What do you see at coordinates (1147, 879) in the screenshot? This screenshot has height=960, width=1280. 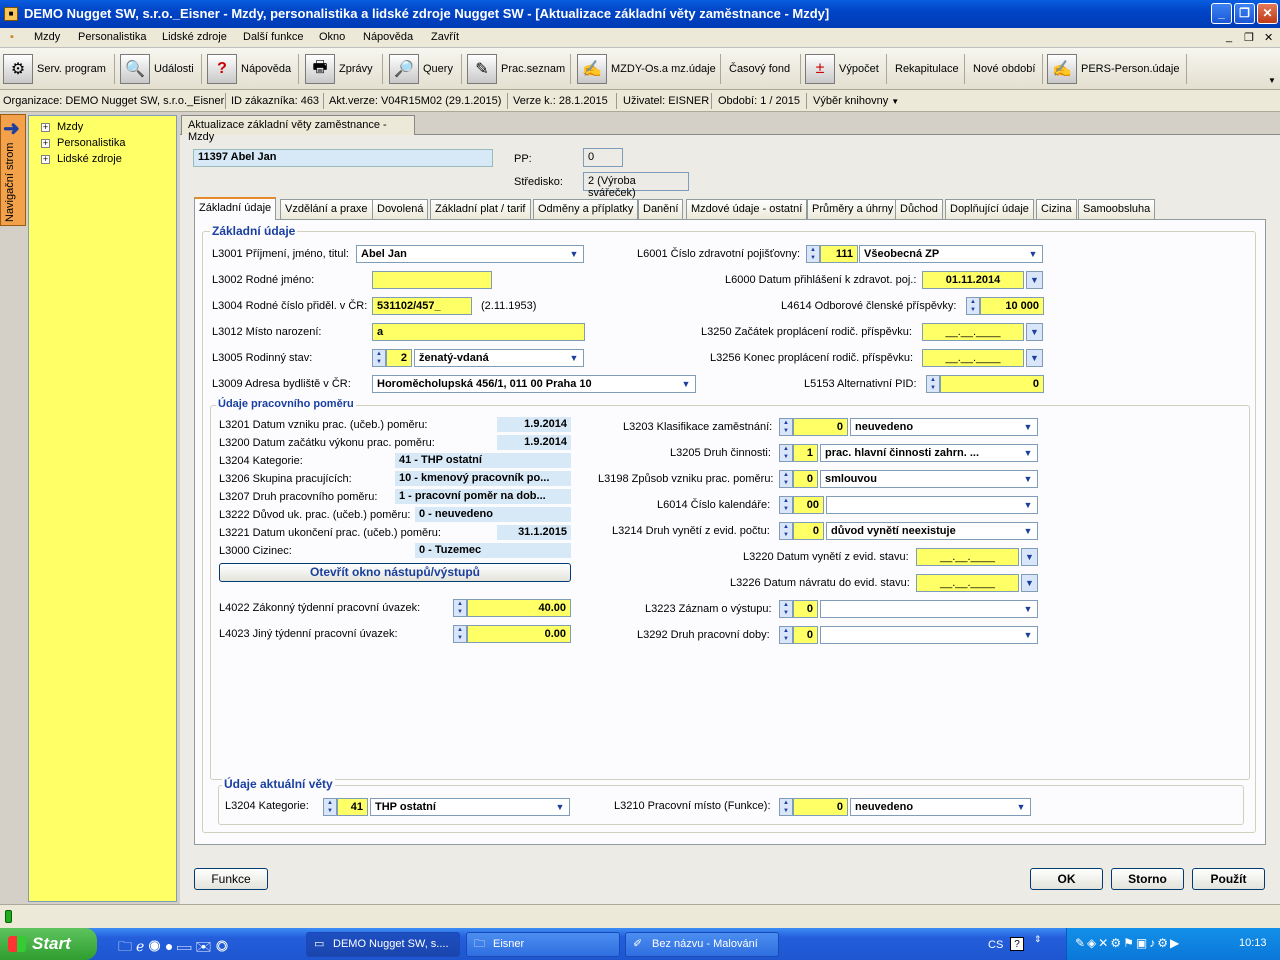 I see `storno-button: Storno` at bounding box center [1147, 879].